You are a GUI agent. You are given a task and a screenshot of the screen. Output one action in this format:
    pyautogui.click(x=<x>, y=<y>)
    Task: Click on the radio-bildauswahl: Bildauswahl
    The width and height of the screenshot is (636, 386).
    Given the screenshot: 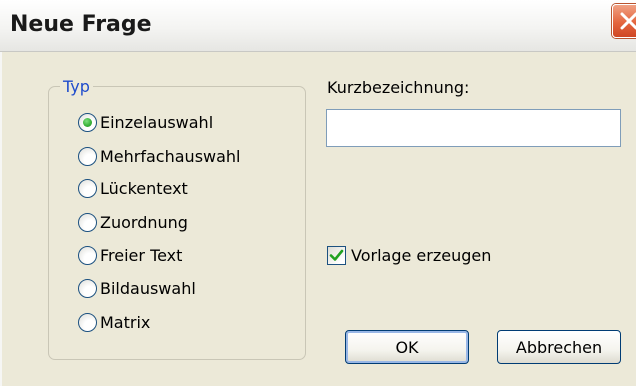 What is the action you would take?
    pyautogui.click(x=137, y=288)
    